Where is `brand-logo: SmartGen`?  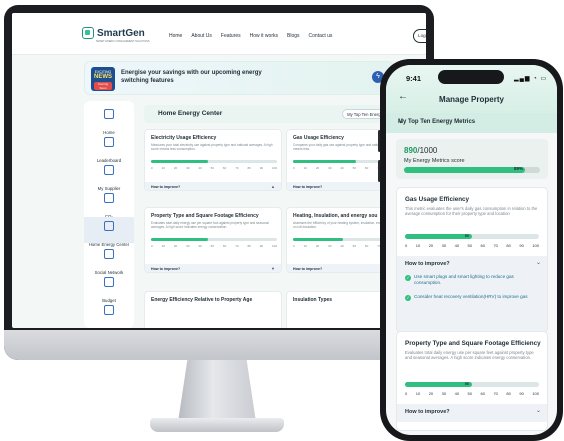 brand-logo: SmartGen is located at coordinates (113, 33).